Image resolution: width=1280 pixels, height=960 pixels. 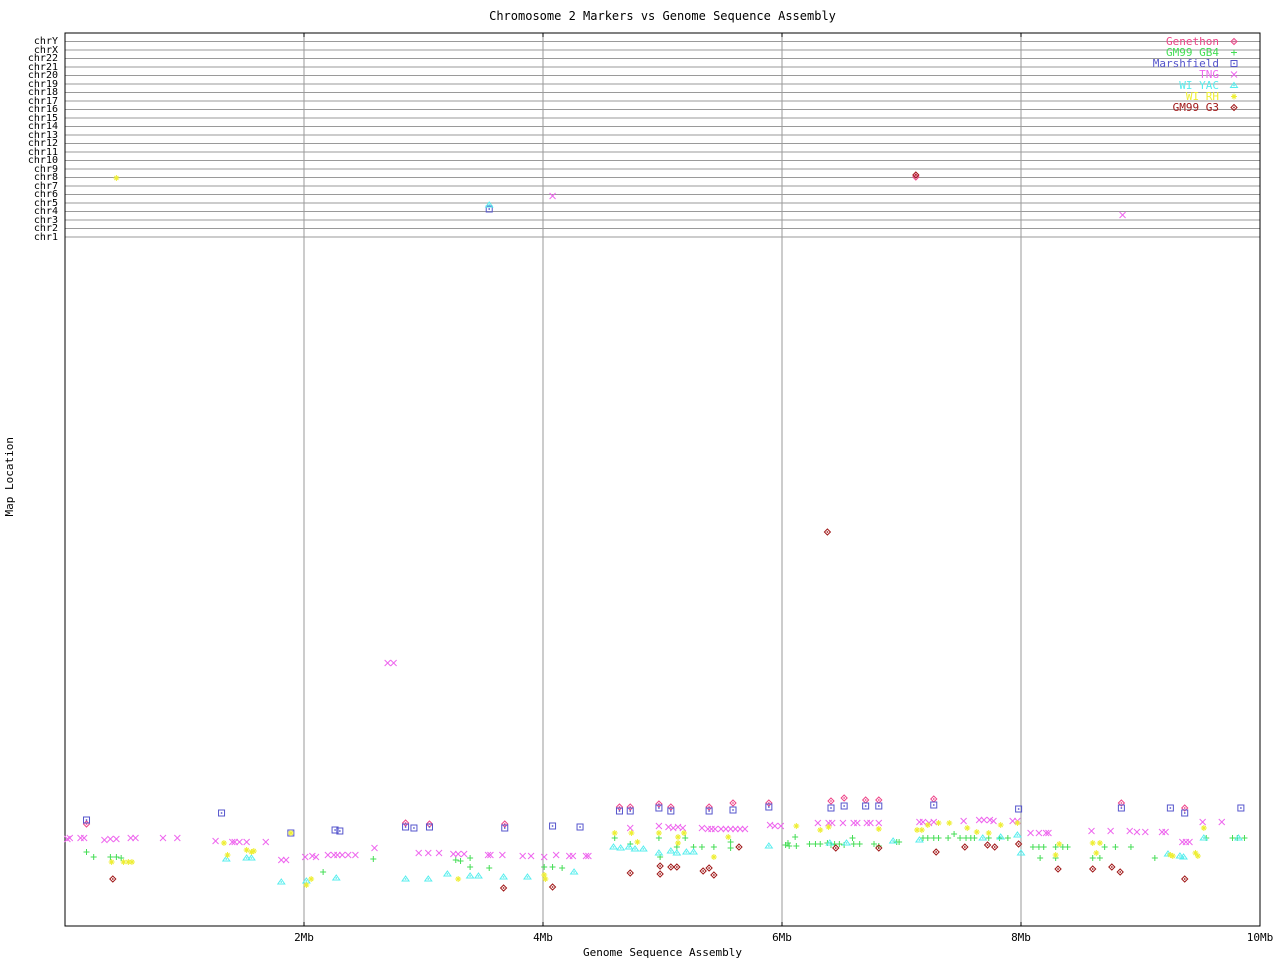 What do you see at coordinates (1234, 107) in the screenshot?
I see `gm99-g3-marker-icon` at bounding box center [1234, 107].